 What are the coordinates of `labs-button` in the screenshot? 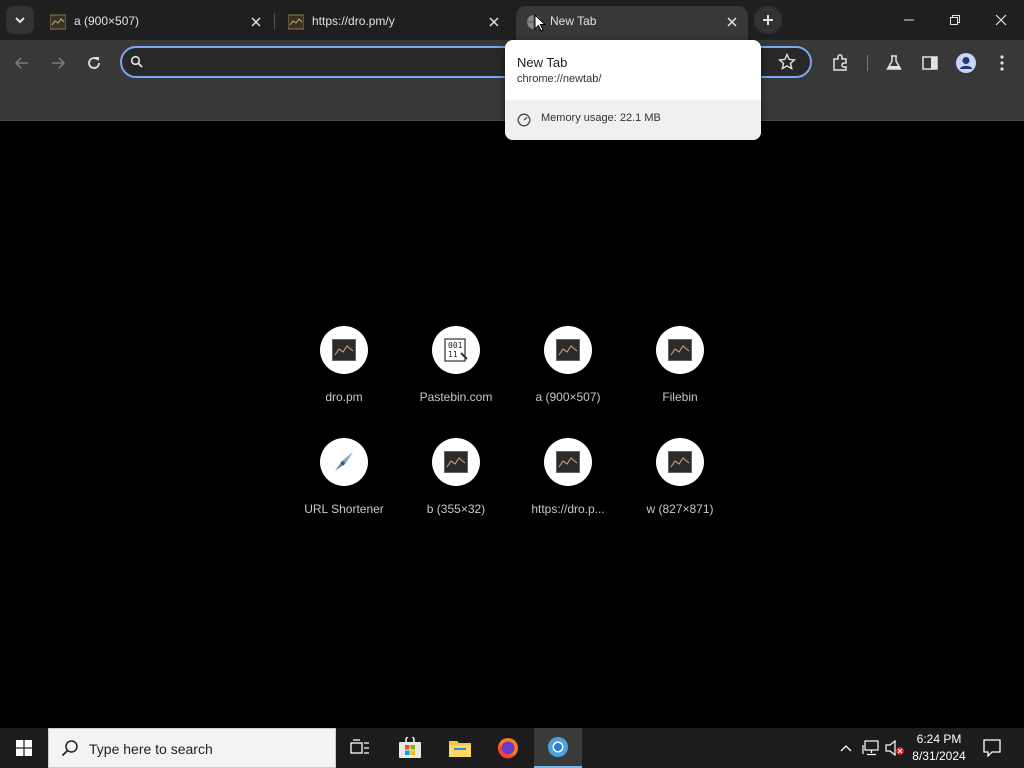 It's located at (894, 63).